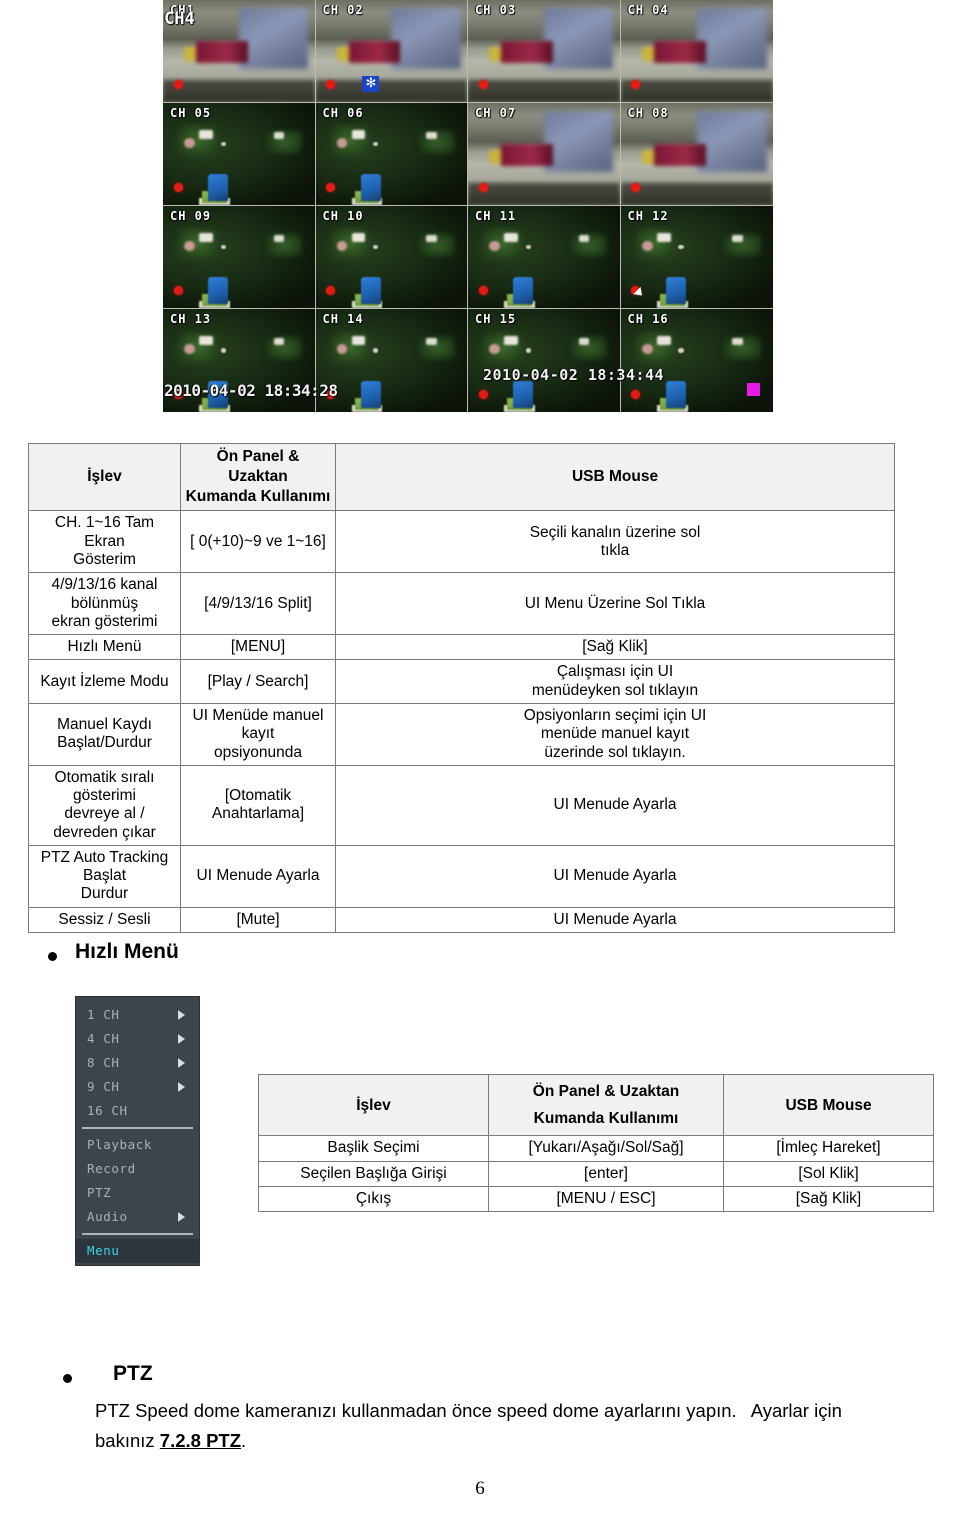  I want to click on cell-line: ekran gösterimi, so click(104, 621).